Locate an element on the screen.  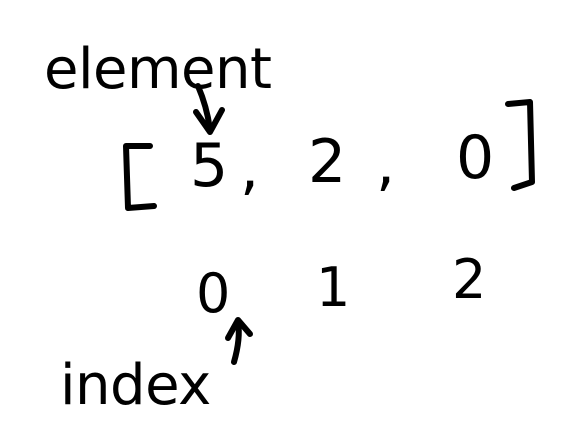
index-0: 0 is located at coordinates (213, 293).